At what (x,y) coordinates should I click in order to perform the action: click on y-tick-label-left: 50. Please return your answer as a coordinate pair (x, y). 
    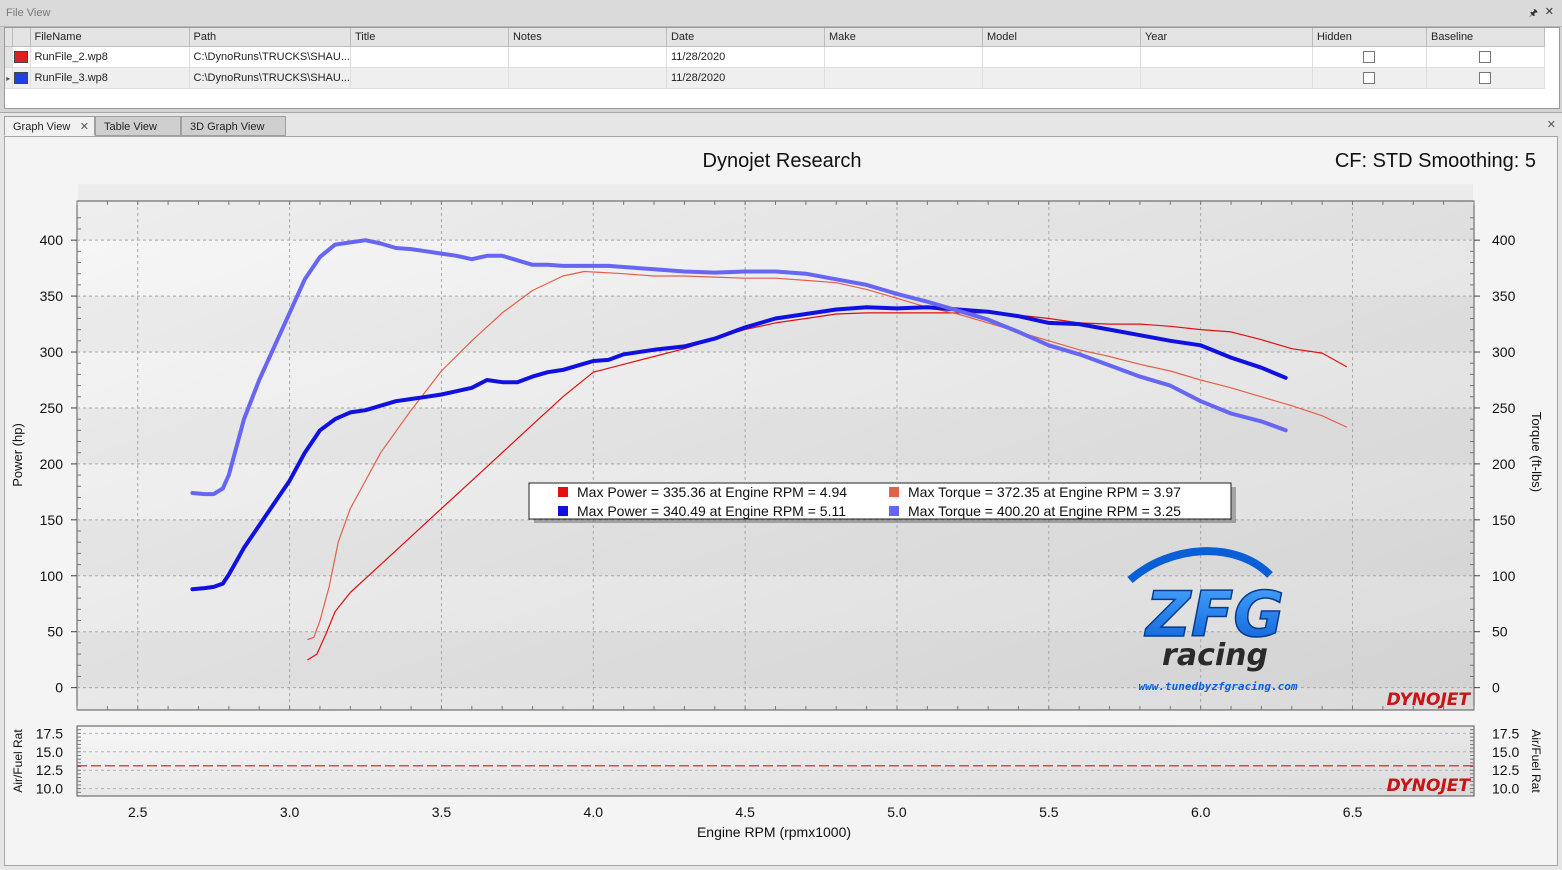
    Looking at the image, I should click on (55, 632).